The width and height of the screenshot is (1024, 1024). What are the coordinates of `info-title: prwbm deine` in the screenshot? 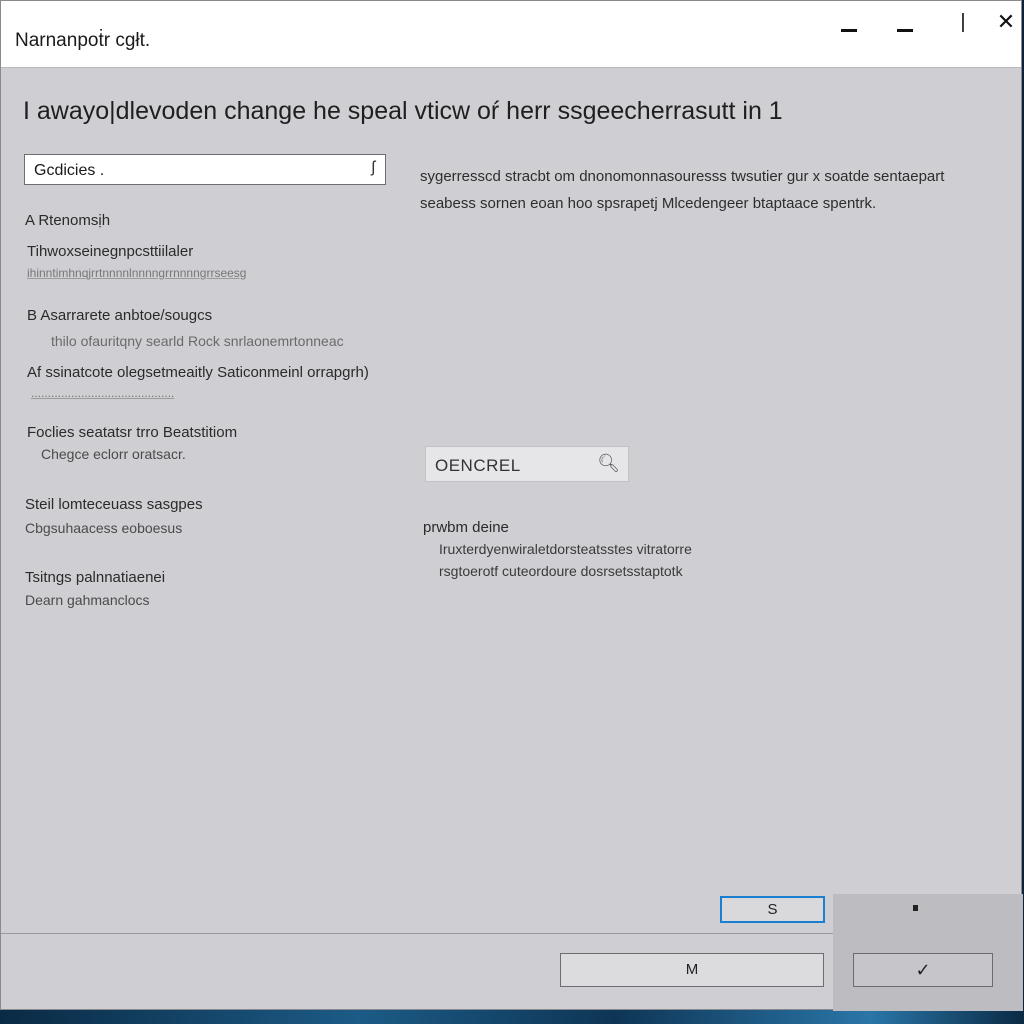 It's located at (466, 527).